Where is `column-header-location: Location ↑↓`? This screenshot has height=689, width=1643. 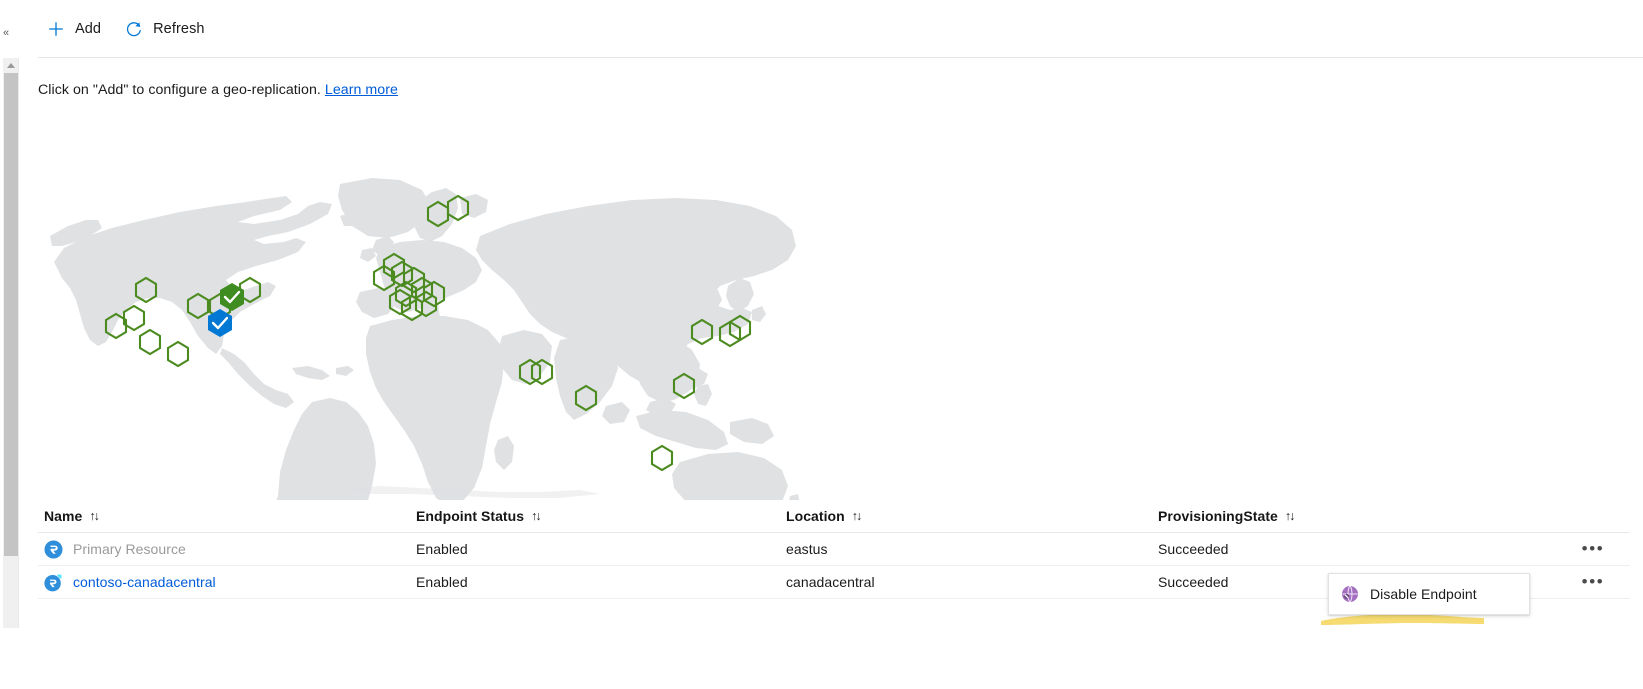 column-header-location: Location ↑↓ is located at coordinates (972, 516).